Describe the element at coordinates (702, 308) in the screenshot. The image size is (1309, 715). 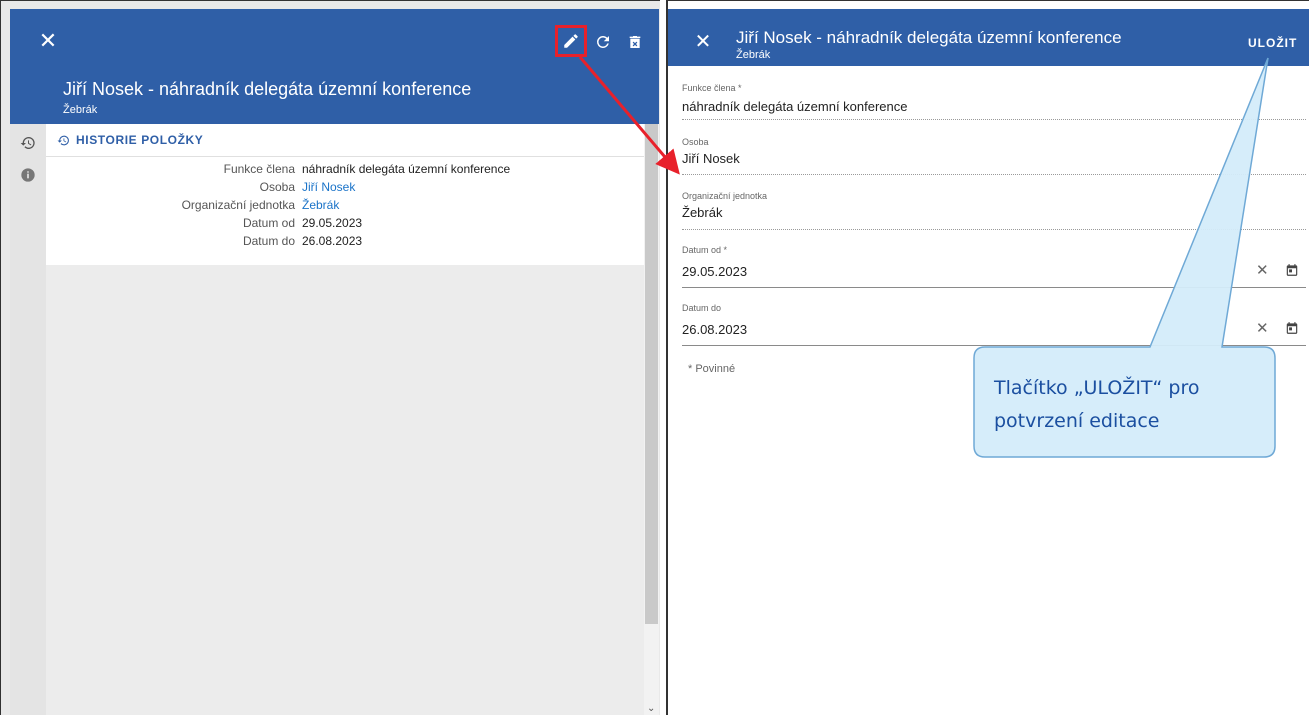
I see `field-label: Datum do` at that location.